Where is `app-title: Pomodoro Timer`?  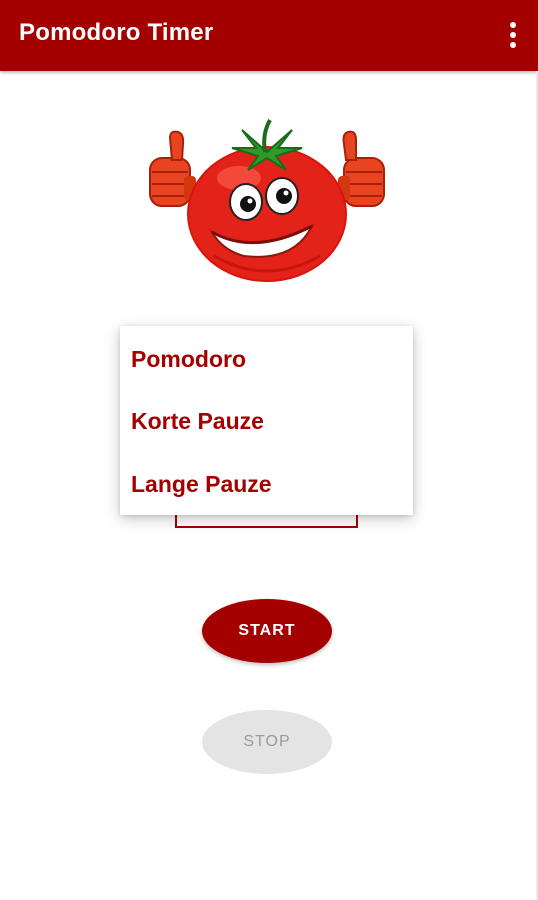 app-title: Pomodoro Timer is located at coordinates (116, 32).